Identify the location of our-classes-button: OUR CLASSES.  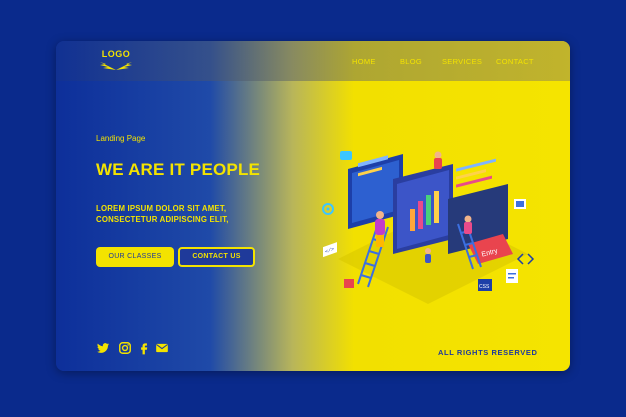
(135, 257).